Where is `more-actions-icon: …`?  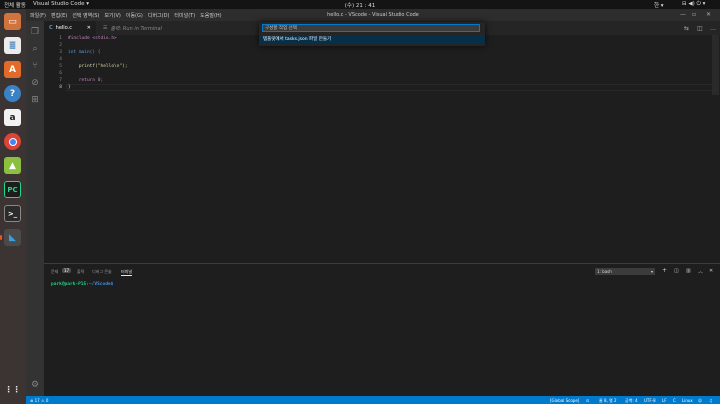 more-actions-icon: … is located at coordinates (713, 28).